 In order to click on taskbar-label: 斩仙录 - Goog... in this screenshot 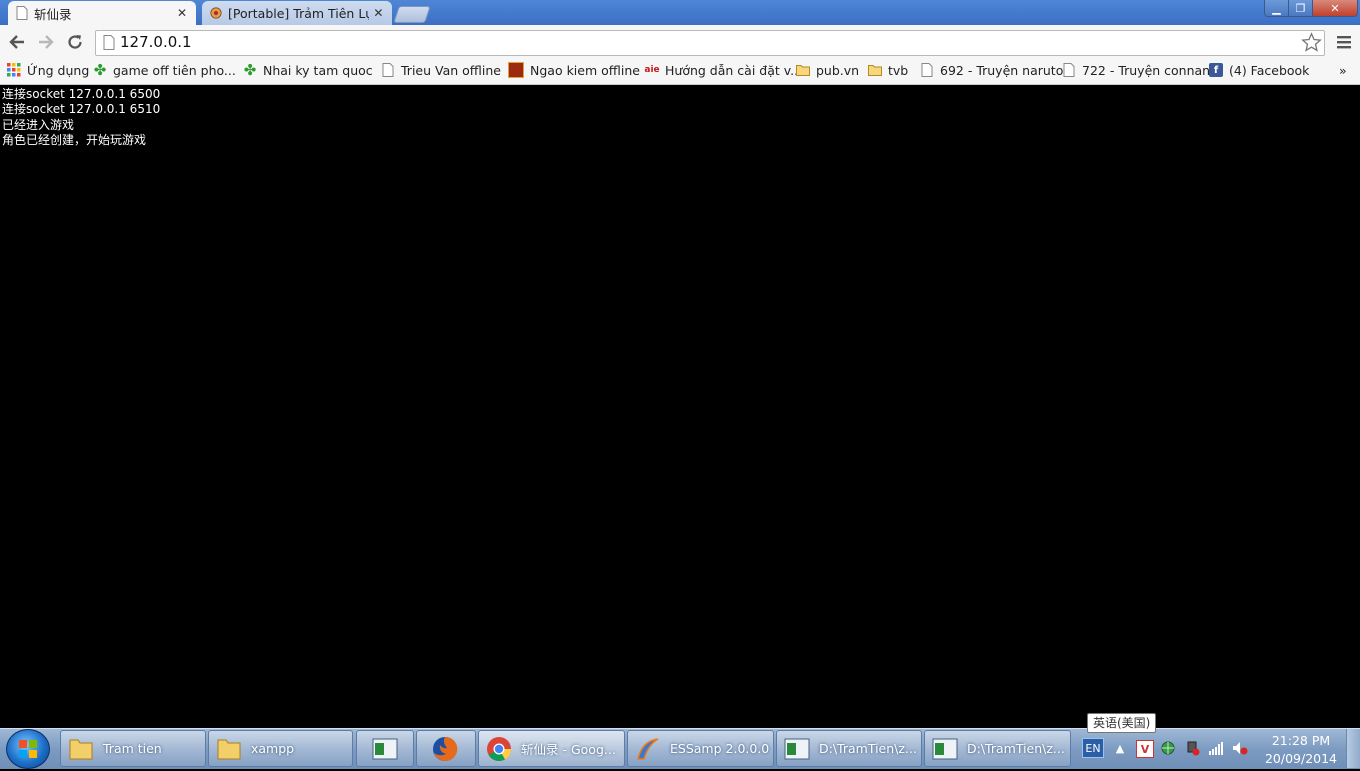, I will do `click(568, 749)`.